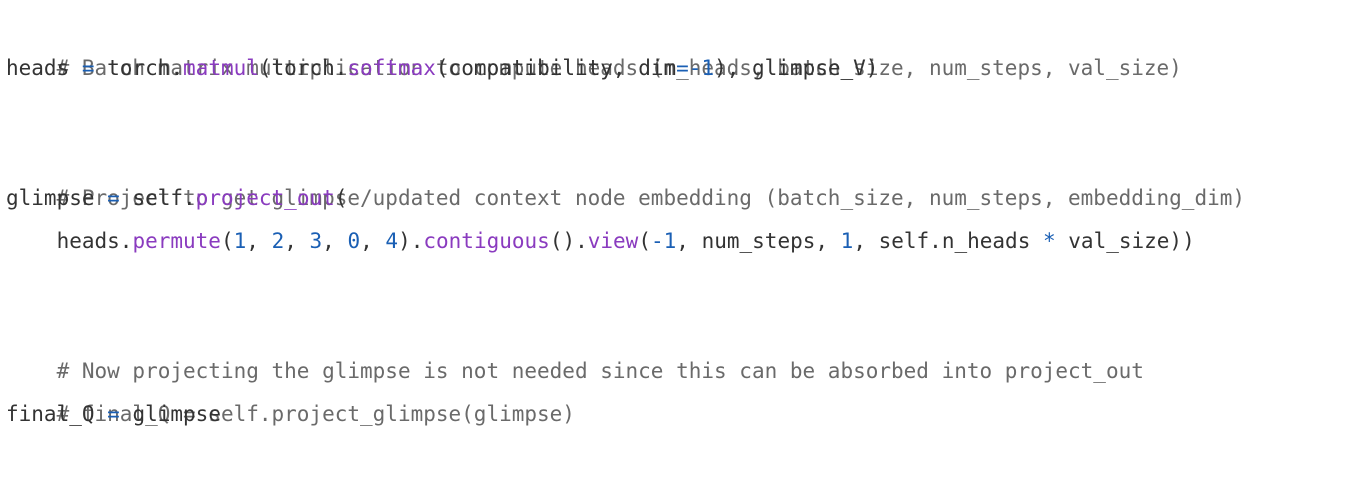 This screenshot has width=1360, height=479. What do you see at coordinates (758, 240) in the screenshot?
I see `identifier: , num_steps,` at bounding box center [758, 240].